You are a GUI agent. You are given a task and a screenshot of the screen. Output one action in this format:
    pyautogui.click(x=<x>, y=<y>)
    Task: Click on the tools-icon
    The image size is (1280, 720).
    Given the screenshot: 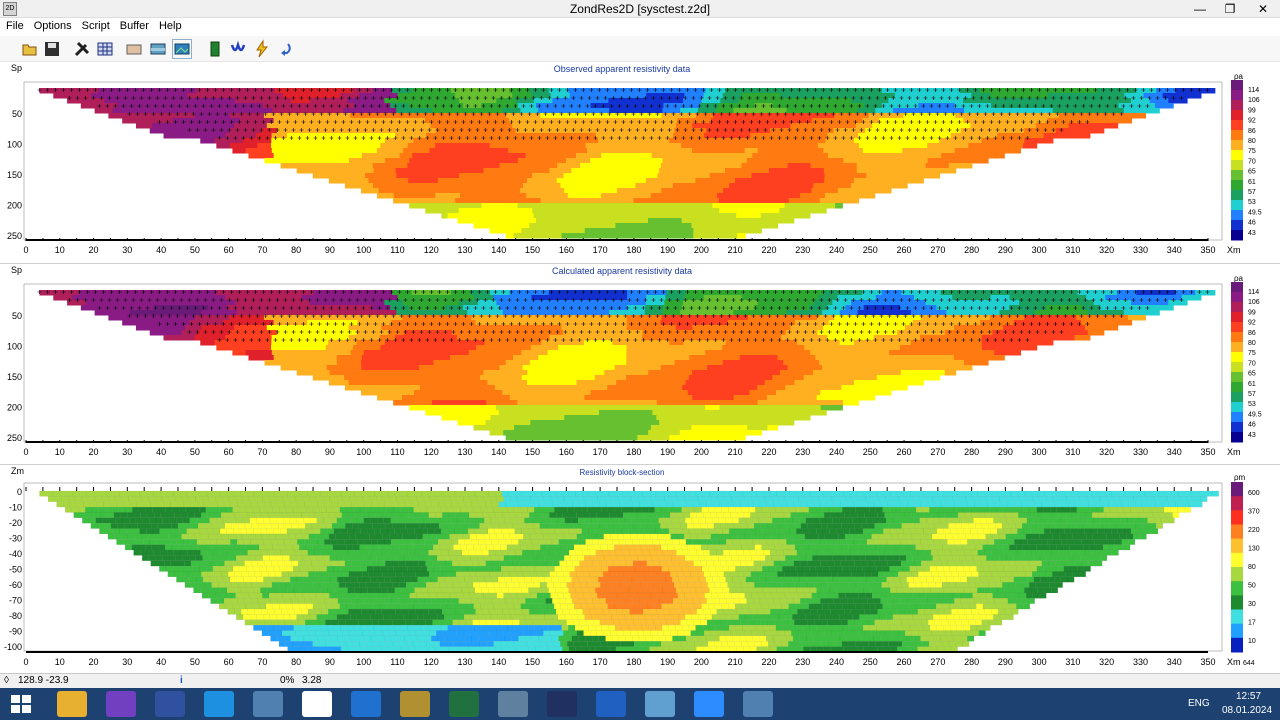 What is the action you would take?
    pyautogui.click(x=82, y=49)
    